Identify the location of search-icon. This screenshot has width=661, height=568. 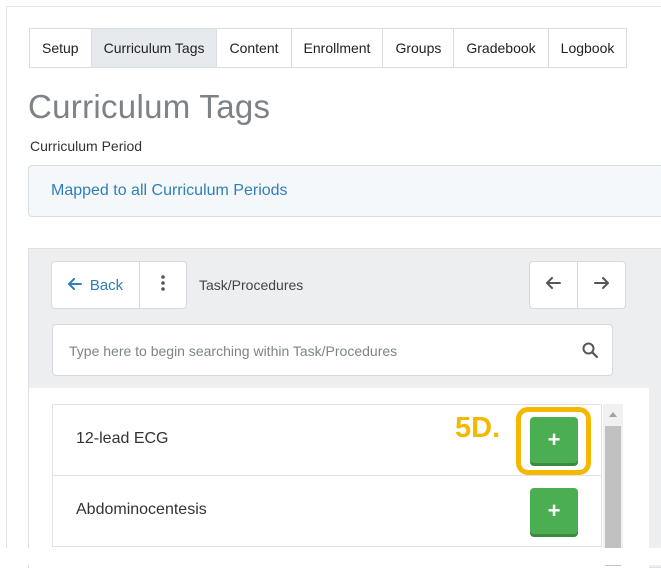
(590, 352).